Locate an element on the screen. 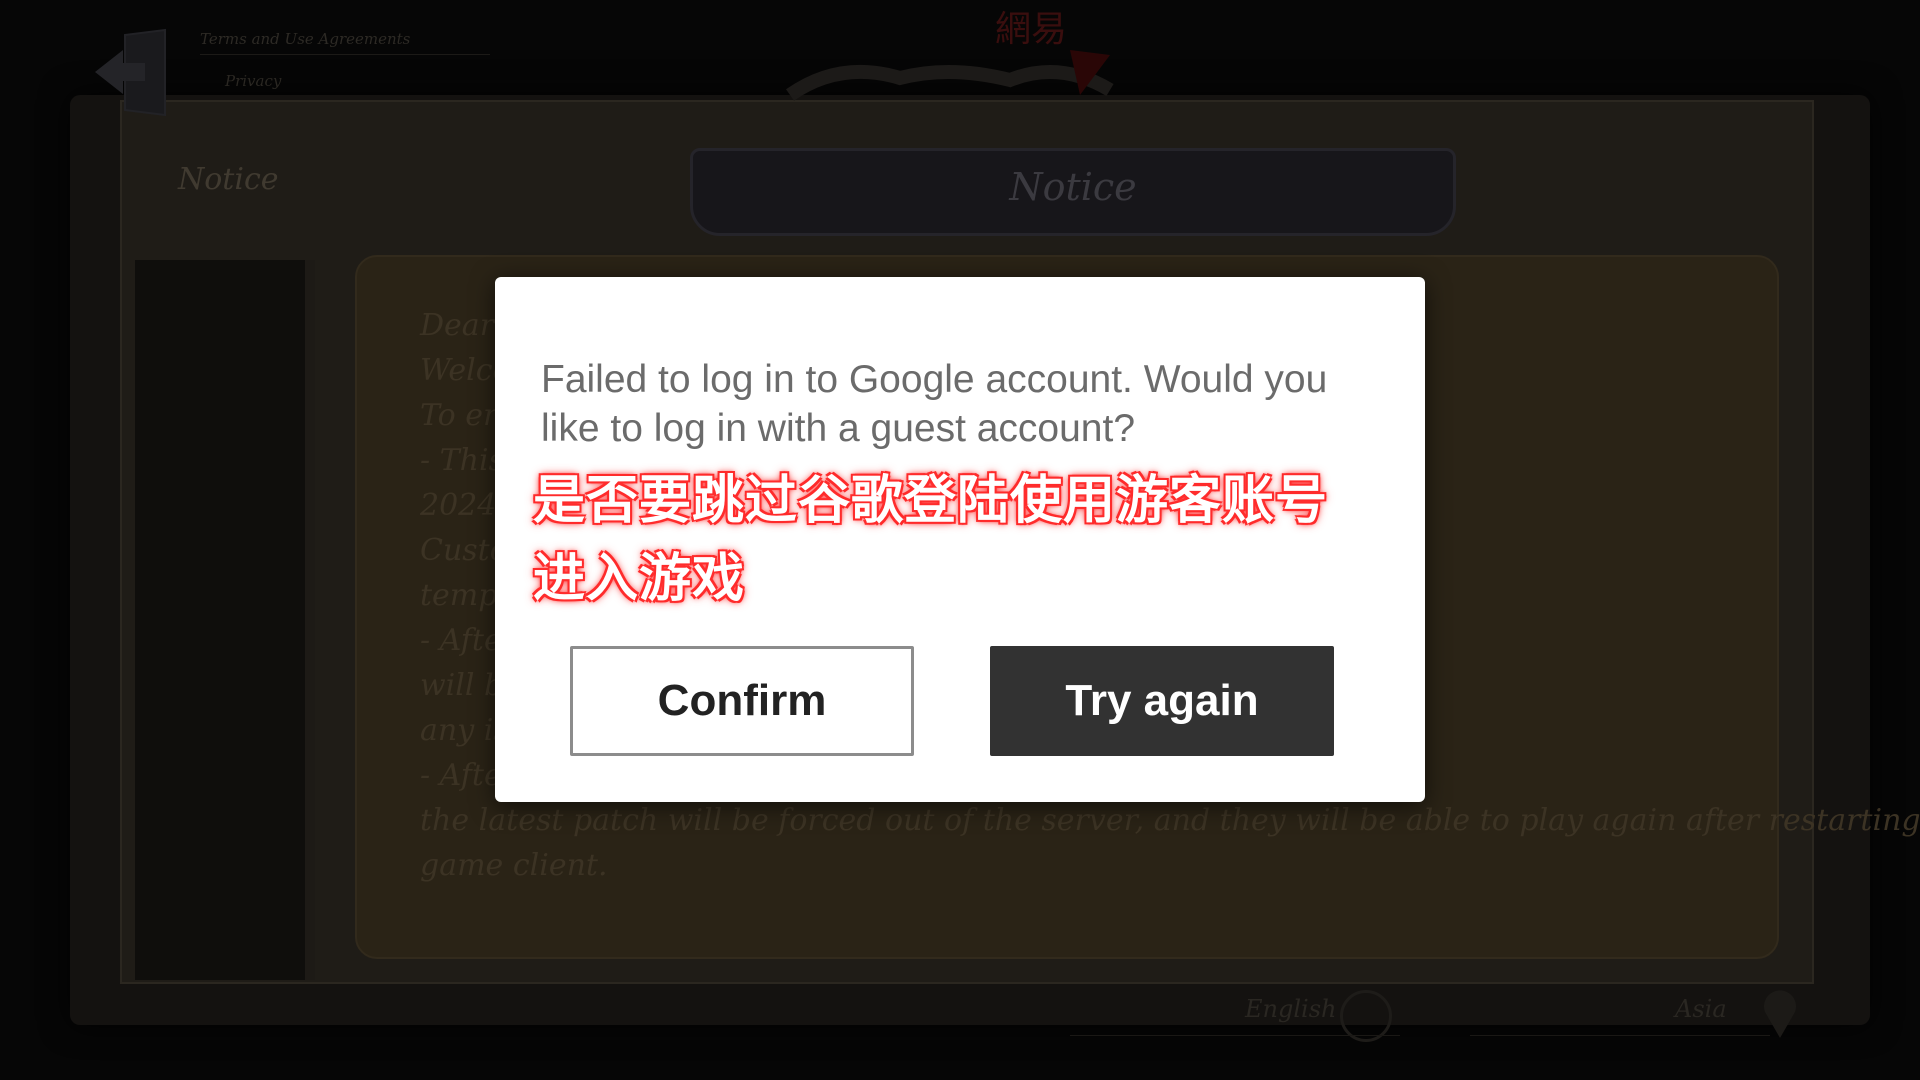  terms-link: Terms and Use Agreements is located at coordinates (345, 42).